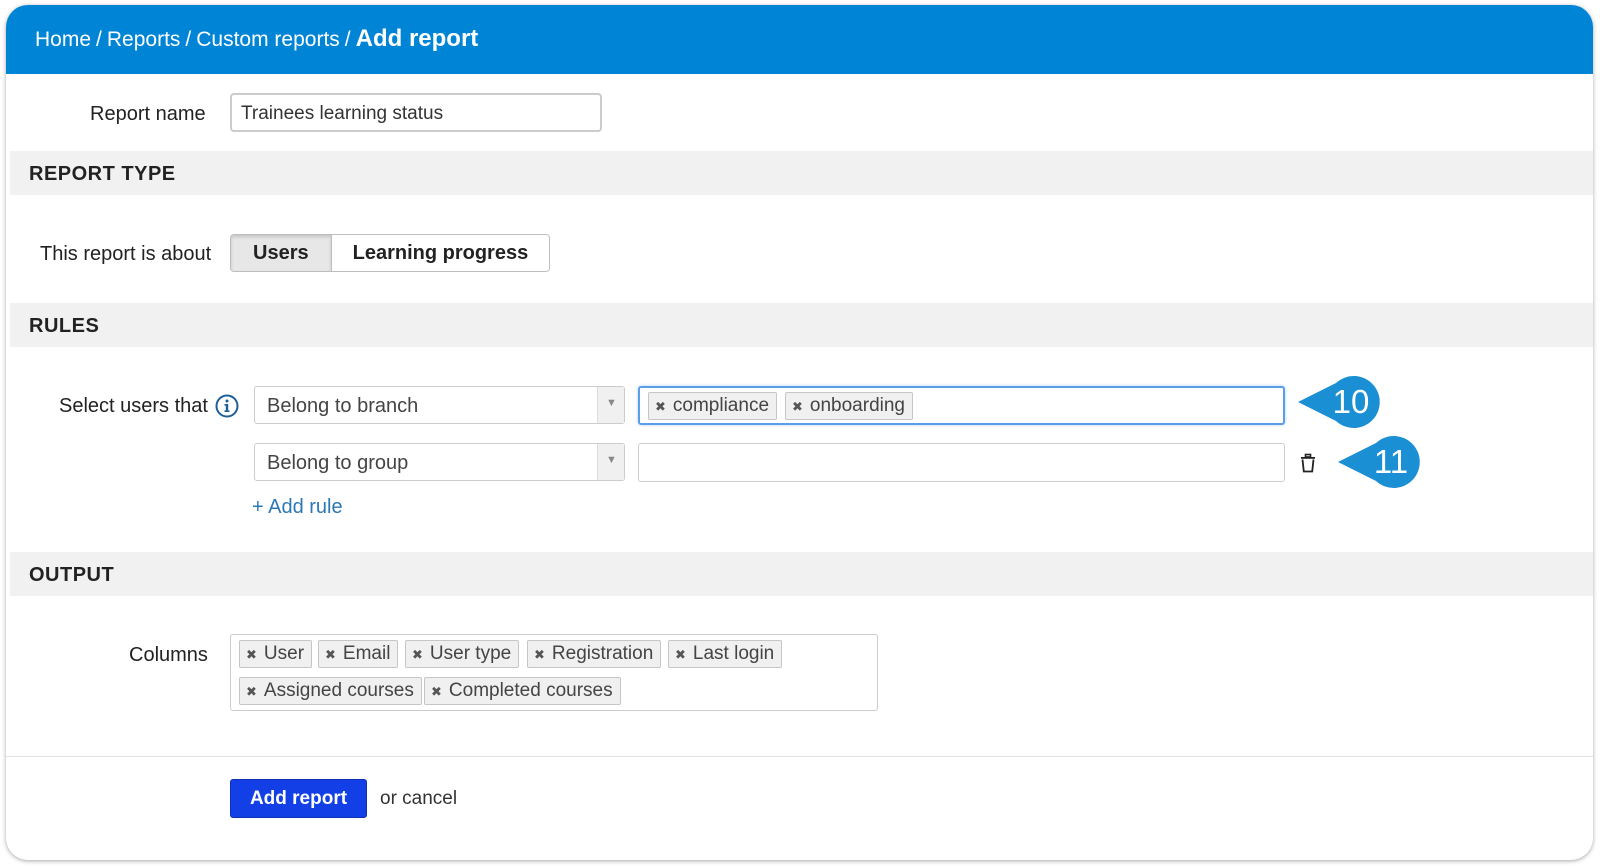 This screenshot has height=866, width=1600. I want to click on column-tag: ✖ User type, so click(462, 654).